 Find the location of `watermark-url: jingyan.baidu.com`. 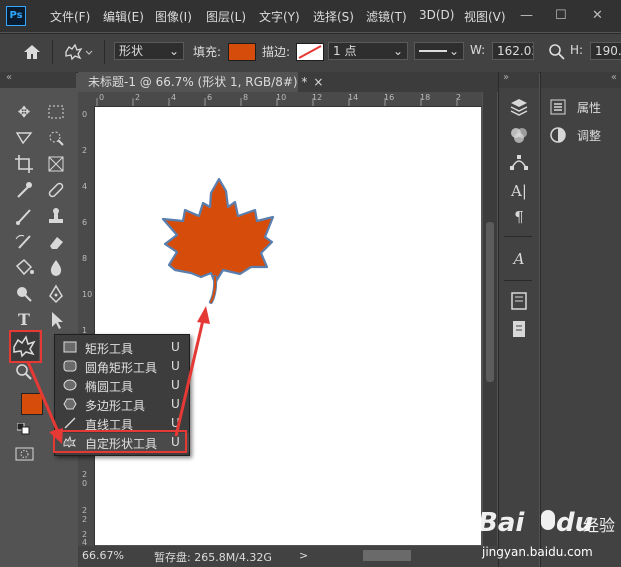

watermark-url: jingyan.baidu.com is located at coordinates (537, 552).